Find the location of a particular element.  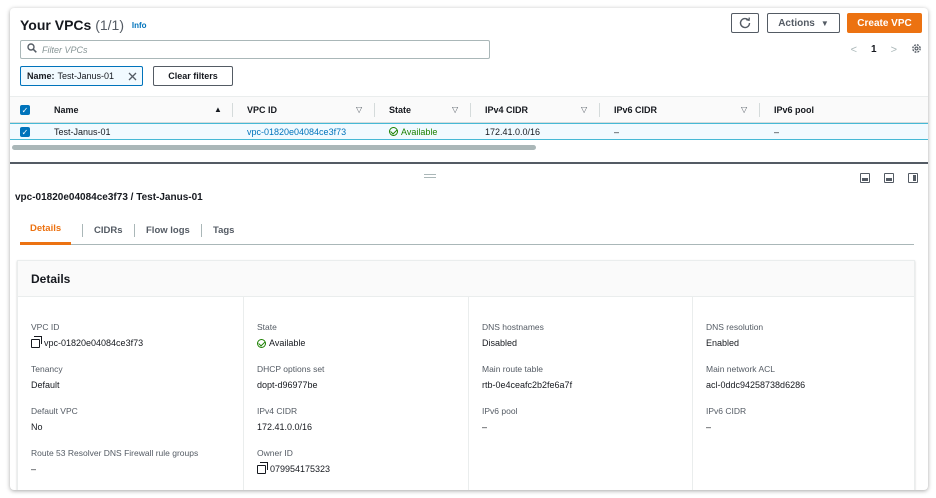

gear-icon is located at coordinates (916, 50).